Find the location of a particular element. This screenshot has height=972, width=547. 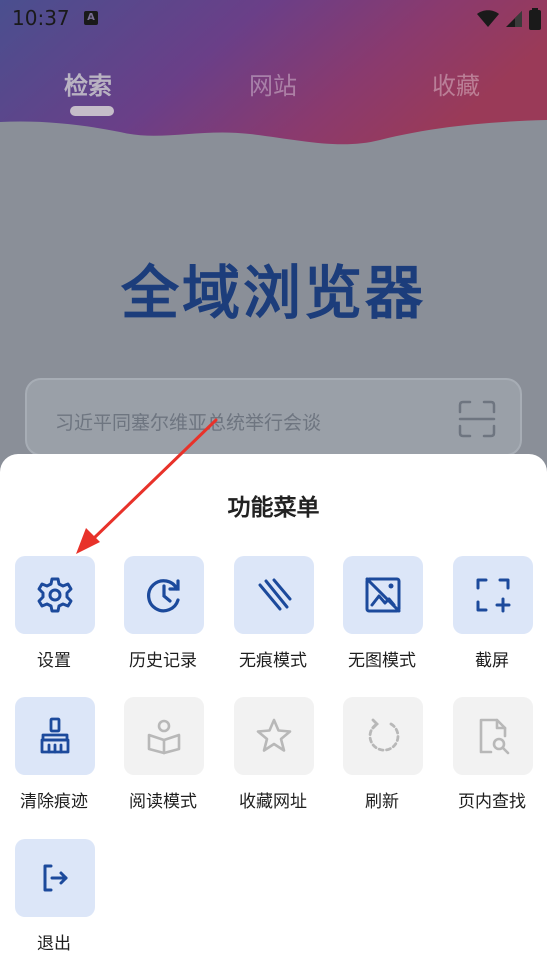

top-tabs: 检索 网站 收藏 is located at coordinates (273, 86).